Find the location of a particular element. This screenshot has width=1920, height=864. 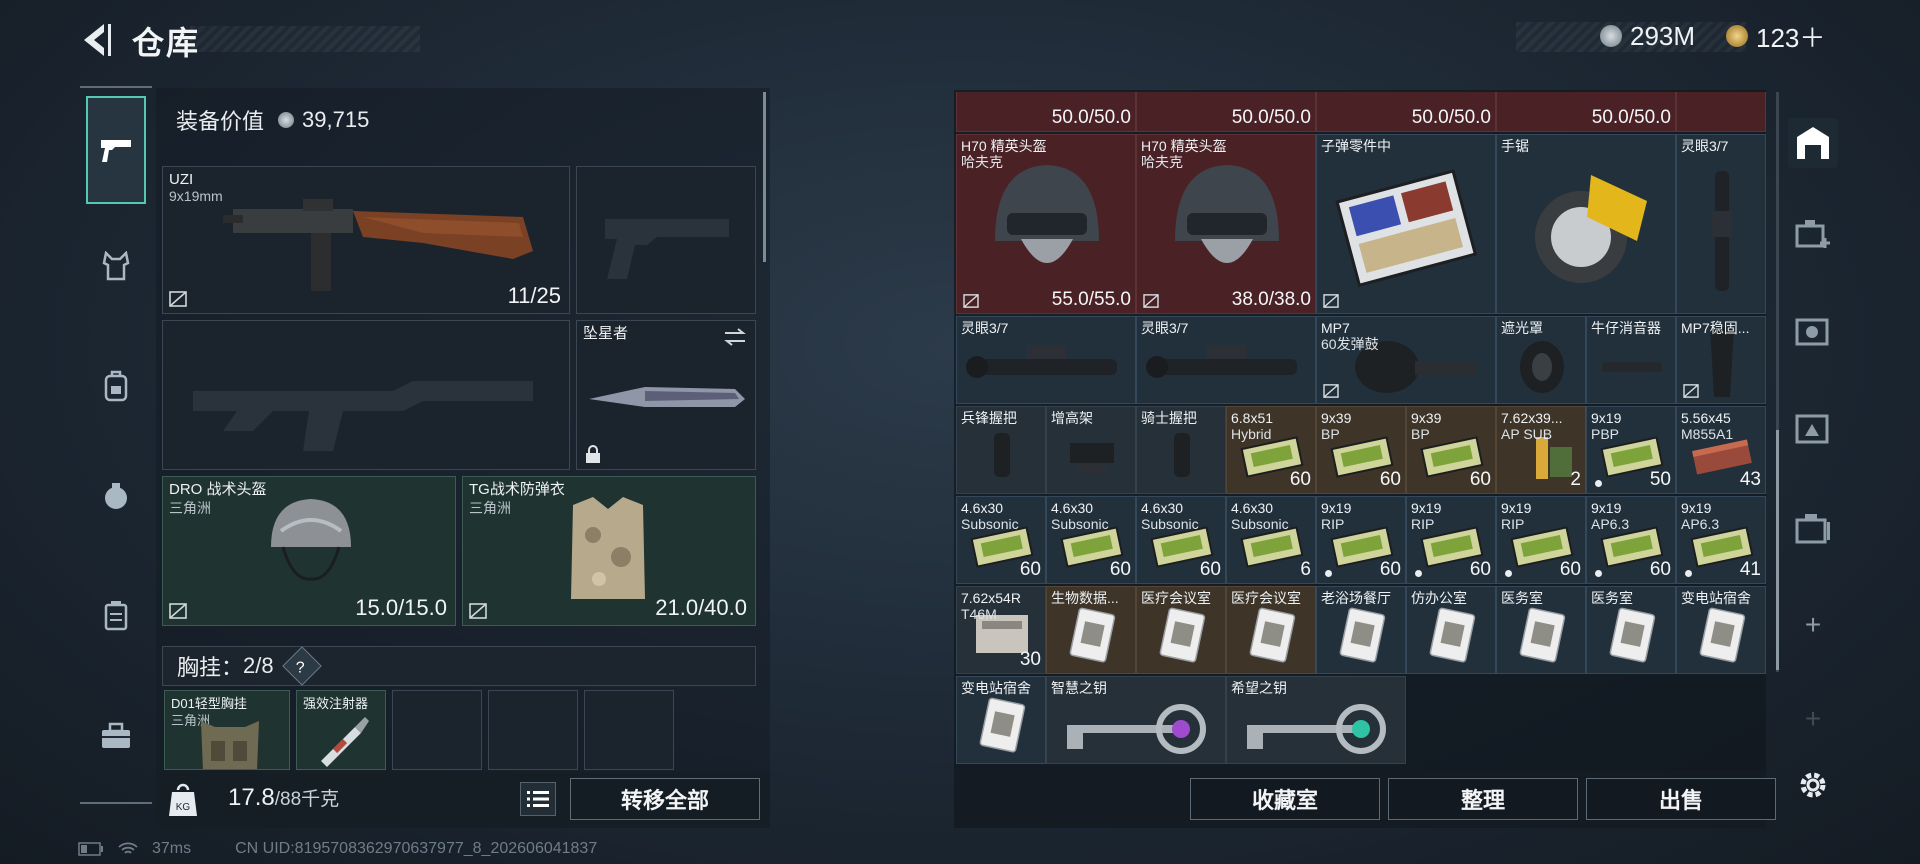

tab-backpack is located at coordinates (116, 386).